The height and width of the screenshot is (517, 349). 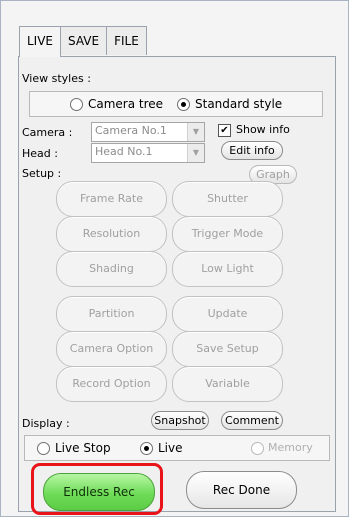 What do you see at coordinates (257, 448) in the screenshot?
I see `memory-radio` at bounding box center [257, 448].